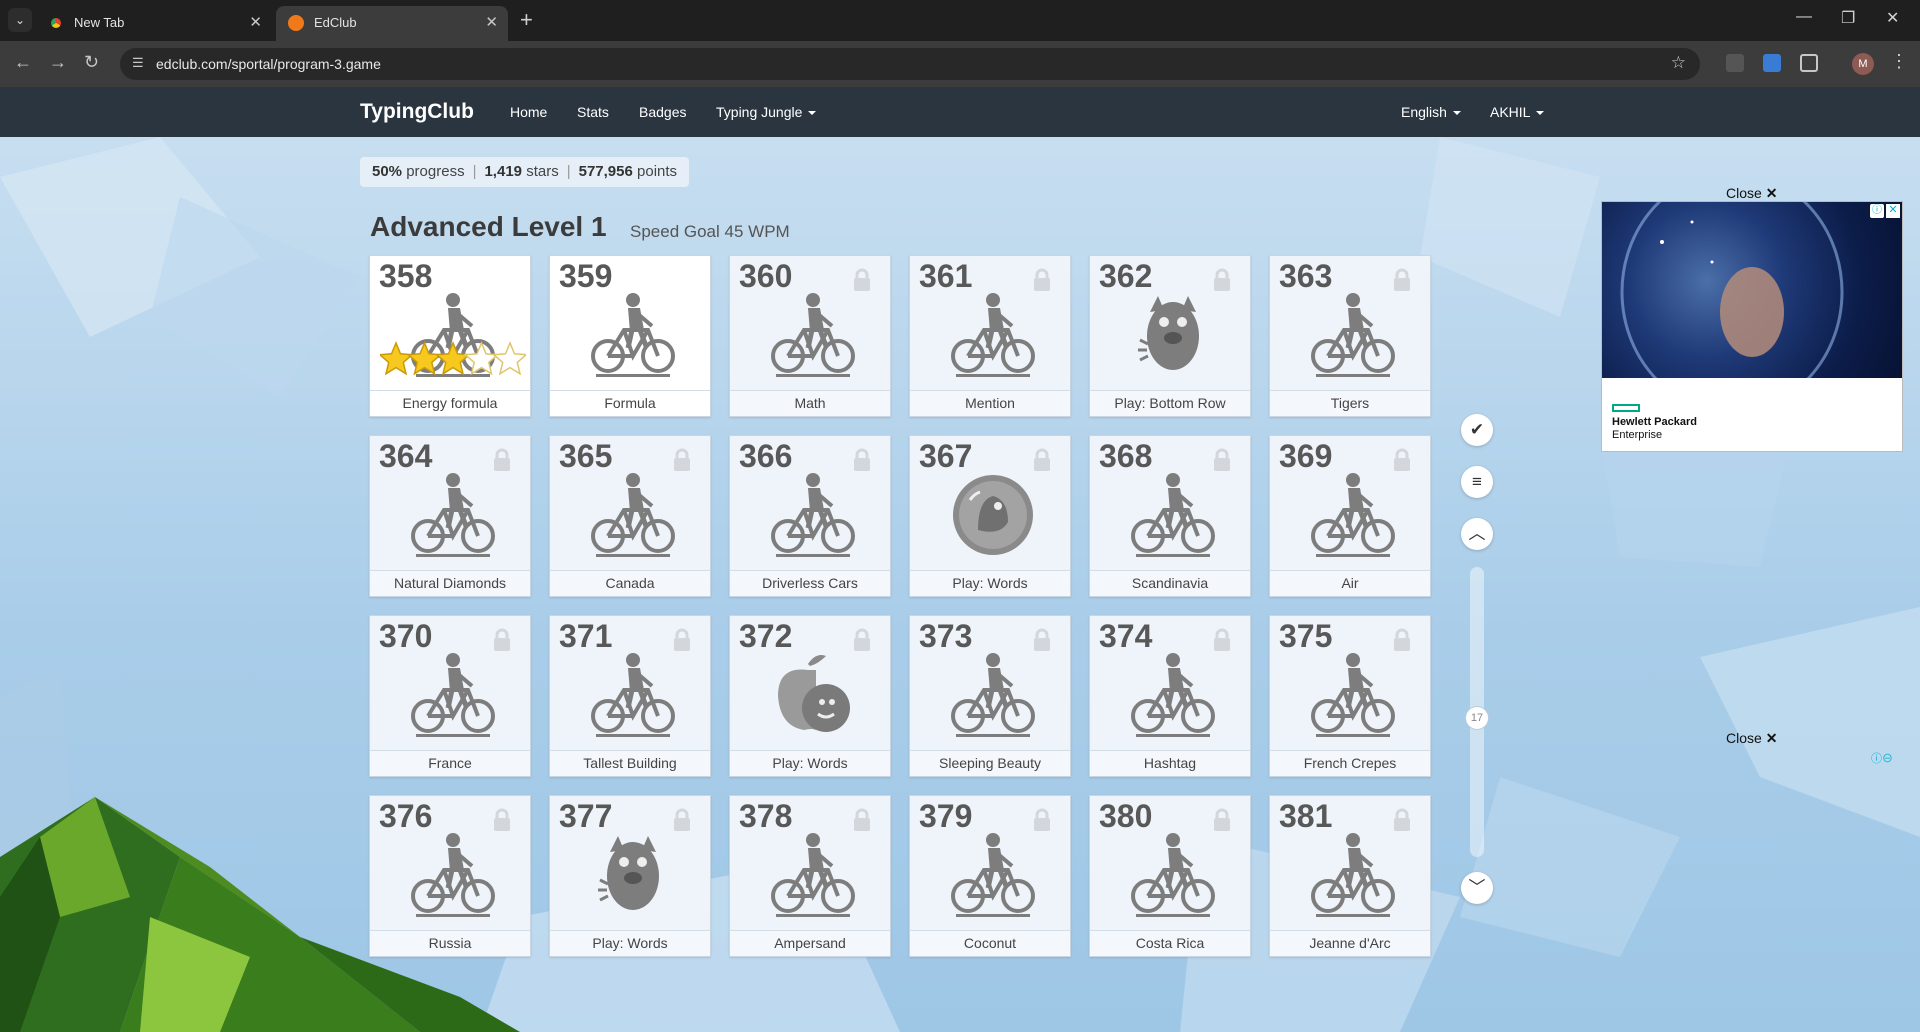  What do you see at coordinates (1168, 333) in the screenshot?
I see `monster-icon` at bounding box center [1168, 333].